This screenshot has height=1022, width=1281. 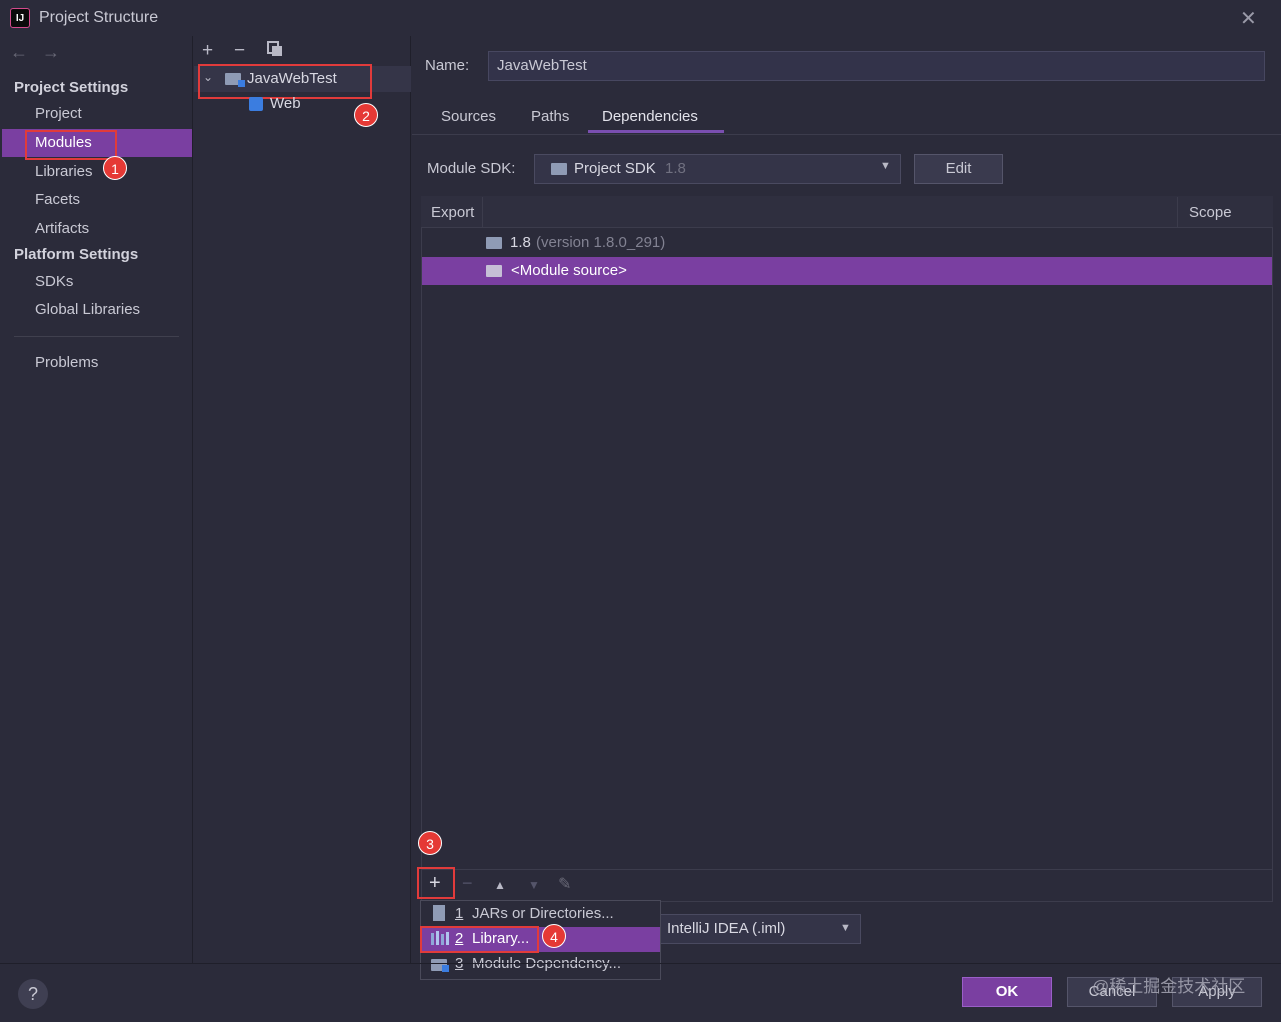 I want to click on module-dependency-badge-icon, so click(x=445, y=968).